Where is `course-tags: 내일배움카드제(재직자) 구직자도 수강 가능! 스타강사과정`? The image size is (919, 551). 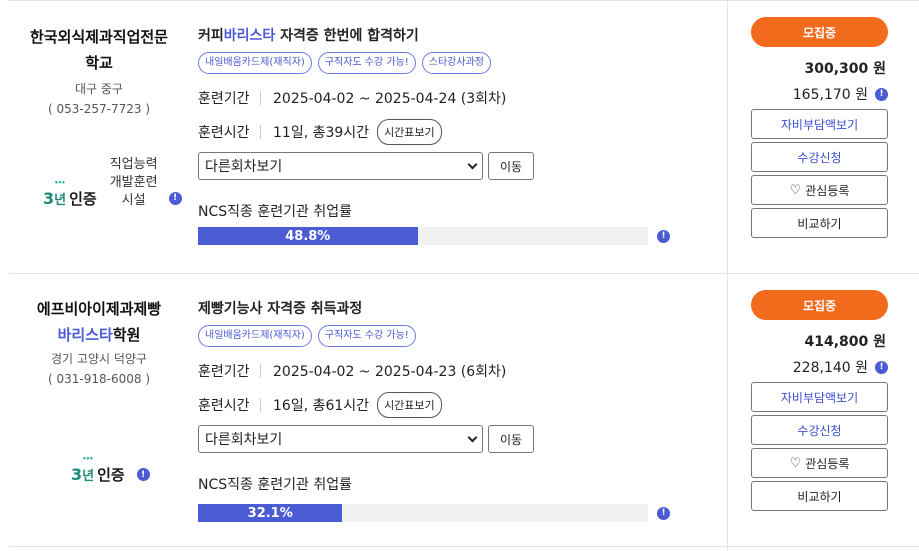 course-tags: 내일배움카드제(재직자) 구직자도 수강 가능! 스타강사과정 is located at coordinates (458, 63).